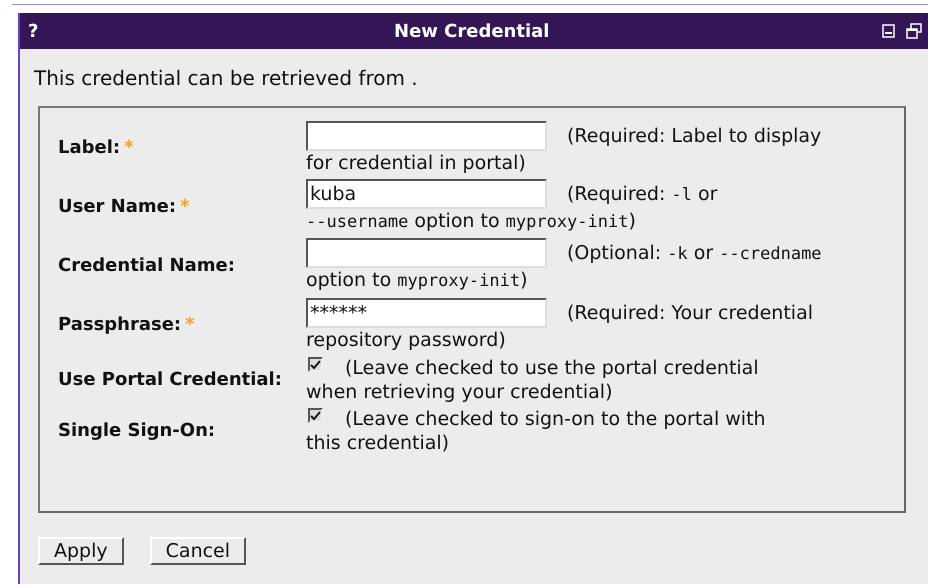 Image resolution: width=928 pixels, height=585 pixels. Describe the element at coordinates (406, 339) in the screenshot. I see `hint-text: repository password)` at that location.